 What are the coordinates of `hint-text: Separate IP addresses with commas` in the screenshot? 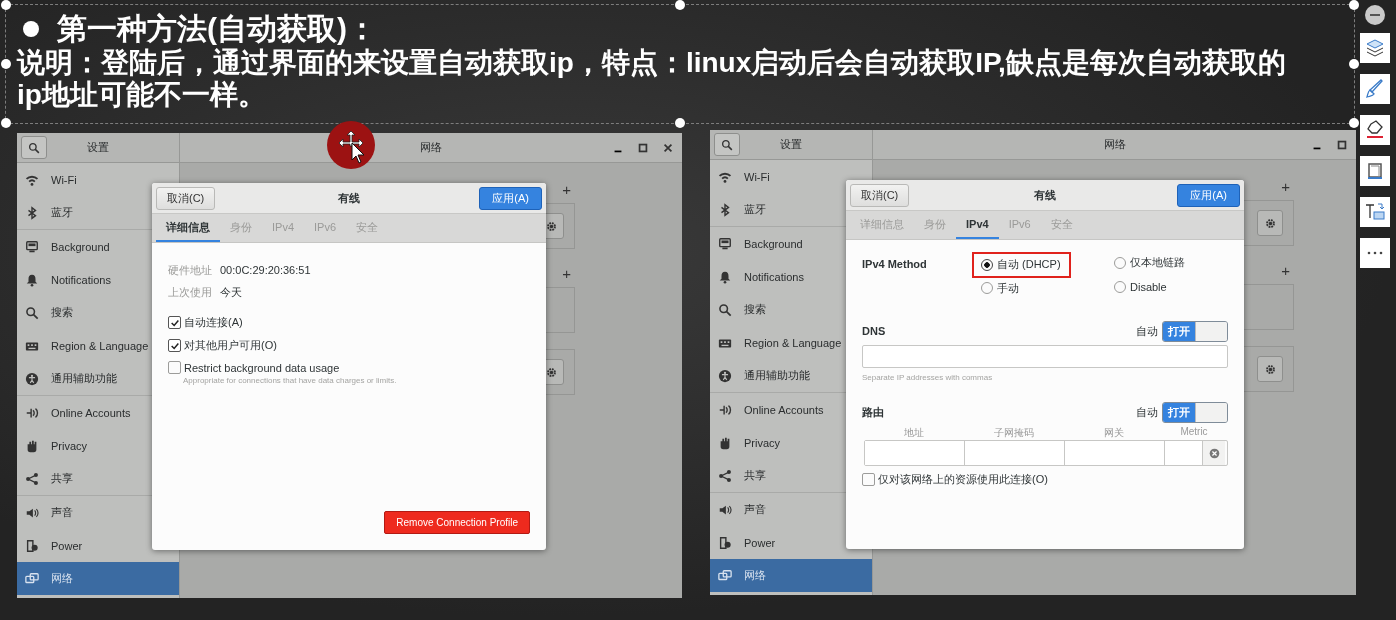 It's located at (928, 377).